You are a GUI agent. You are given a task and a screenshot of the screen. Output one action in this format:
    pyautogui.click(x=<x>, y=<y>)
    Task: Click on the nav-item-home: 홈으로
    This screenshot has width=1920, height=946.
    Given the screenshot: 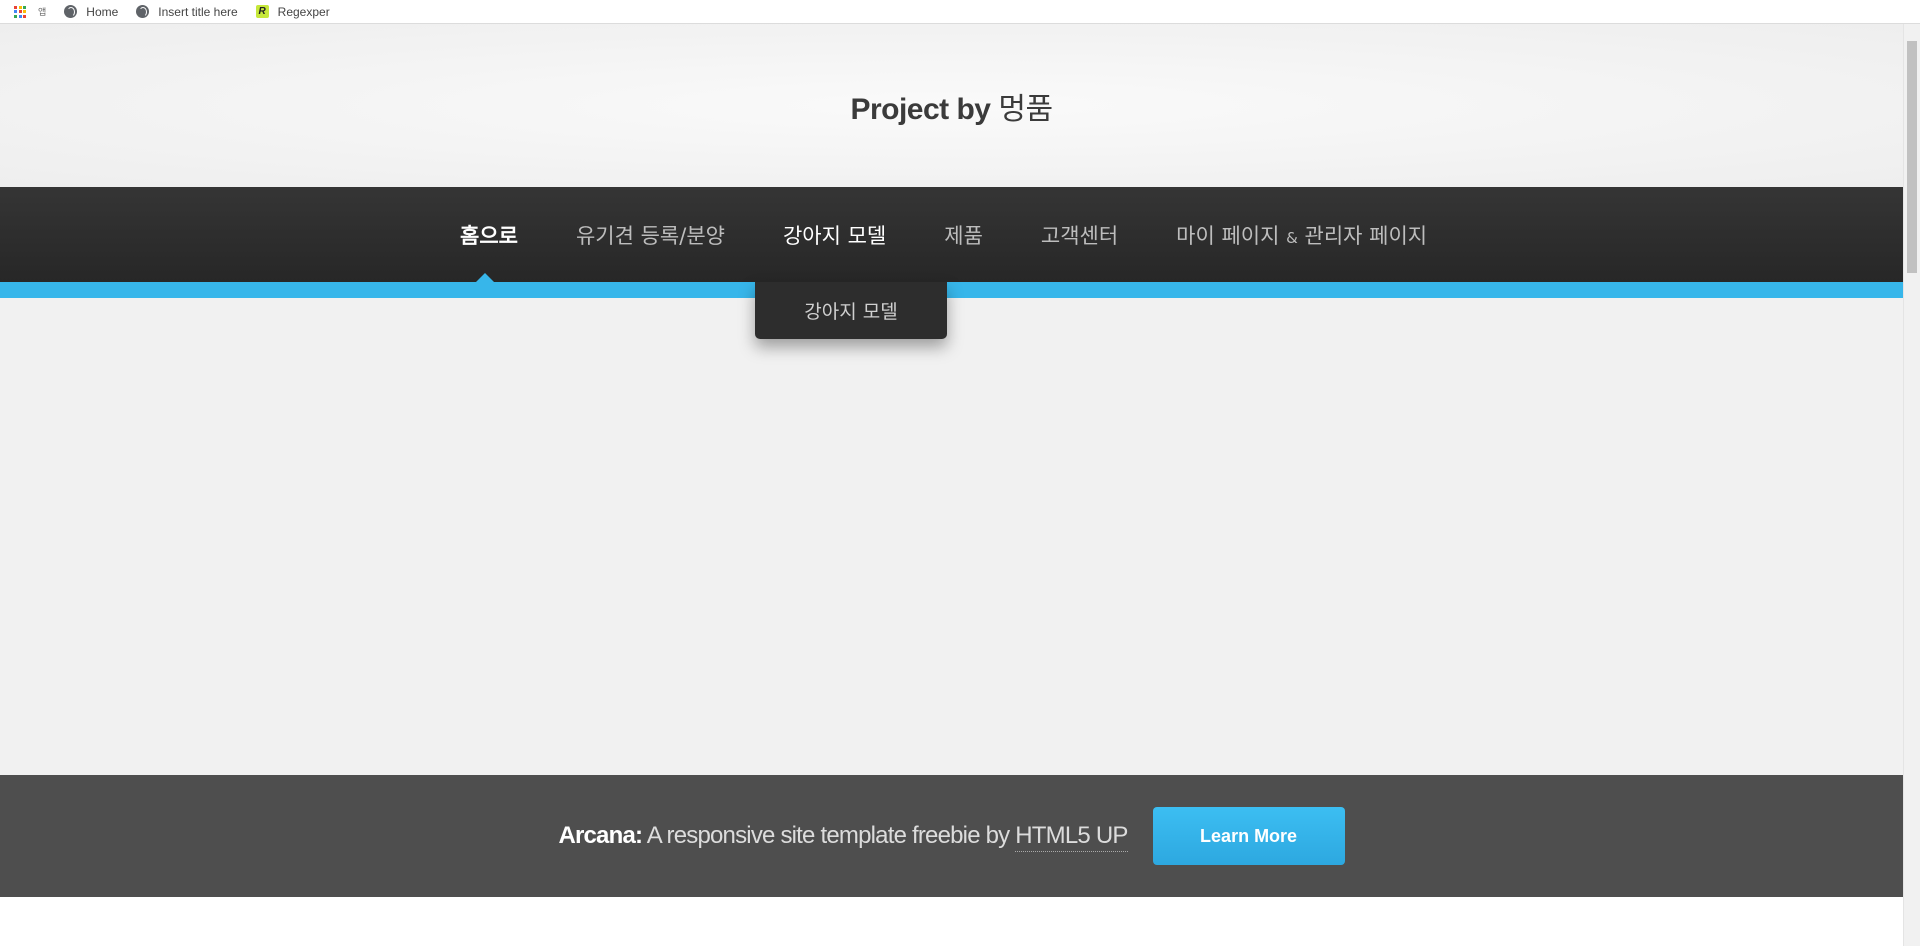 What is the action you would take?
    pyautogui.click(x=489, y=235)
    